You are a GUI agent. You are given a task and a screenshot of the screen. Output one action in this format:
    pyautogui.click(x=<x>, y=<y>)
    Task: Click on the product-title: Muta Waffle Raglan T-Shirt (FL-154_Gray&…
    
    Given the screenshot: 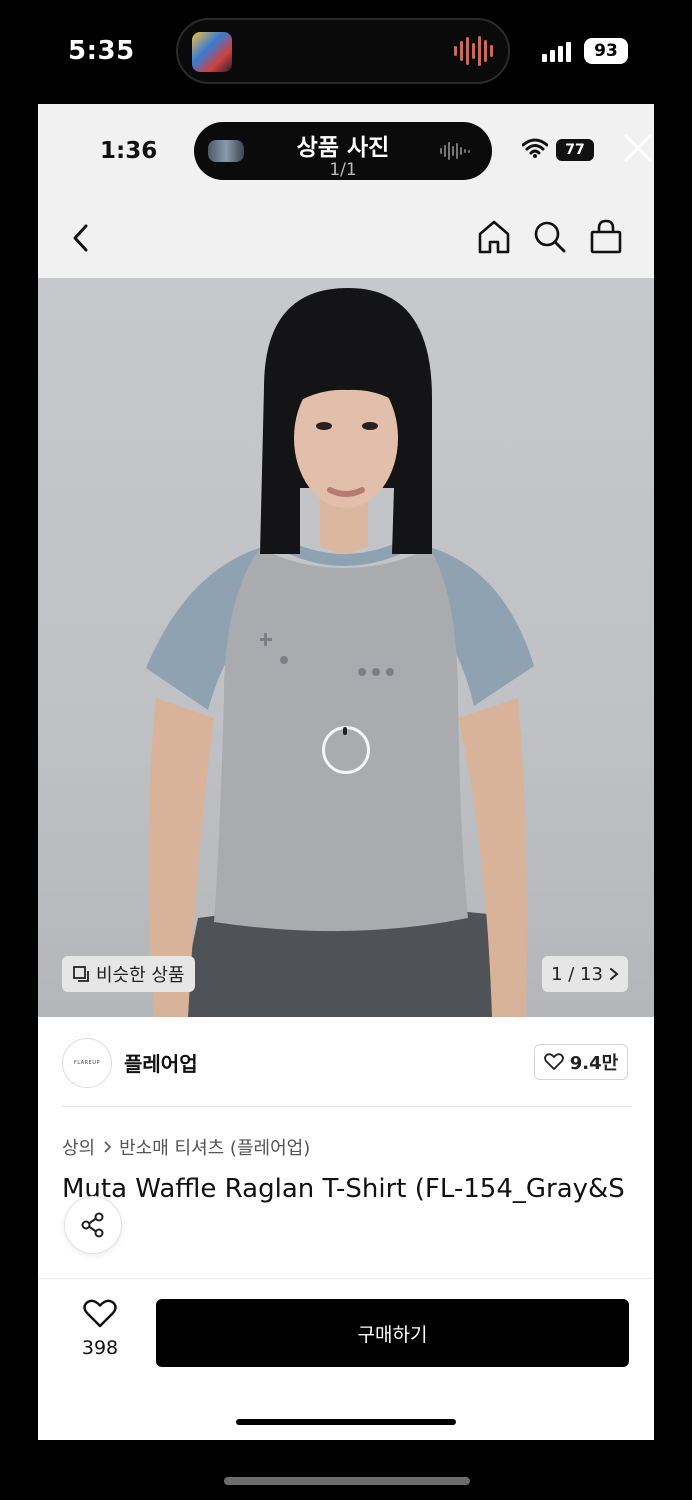 What is the action you would take?
    pyautogui.click(x=343, y=1189)
    